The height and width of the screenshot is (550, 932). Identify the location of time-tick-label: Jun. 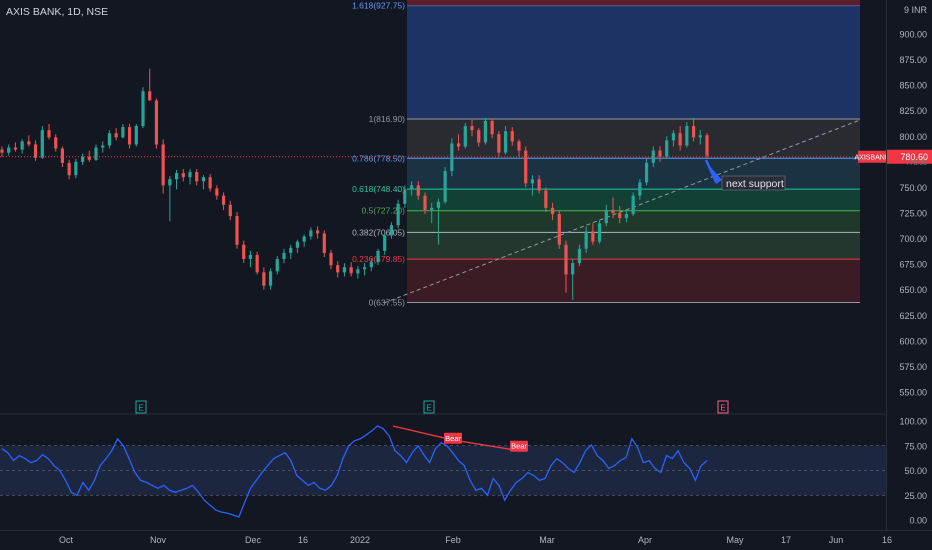
(836, 540).